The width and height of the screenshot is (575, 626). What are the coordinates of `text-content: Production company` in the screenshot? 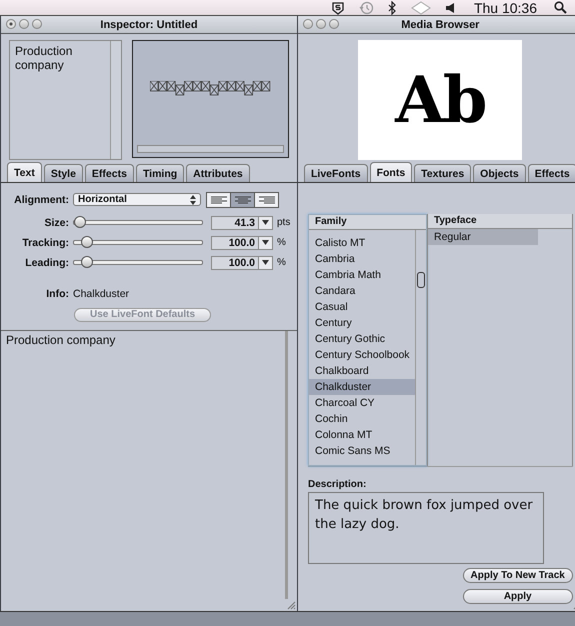 It's located at (61, 340).